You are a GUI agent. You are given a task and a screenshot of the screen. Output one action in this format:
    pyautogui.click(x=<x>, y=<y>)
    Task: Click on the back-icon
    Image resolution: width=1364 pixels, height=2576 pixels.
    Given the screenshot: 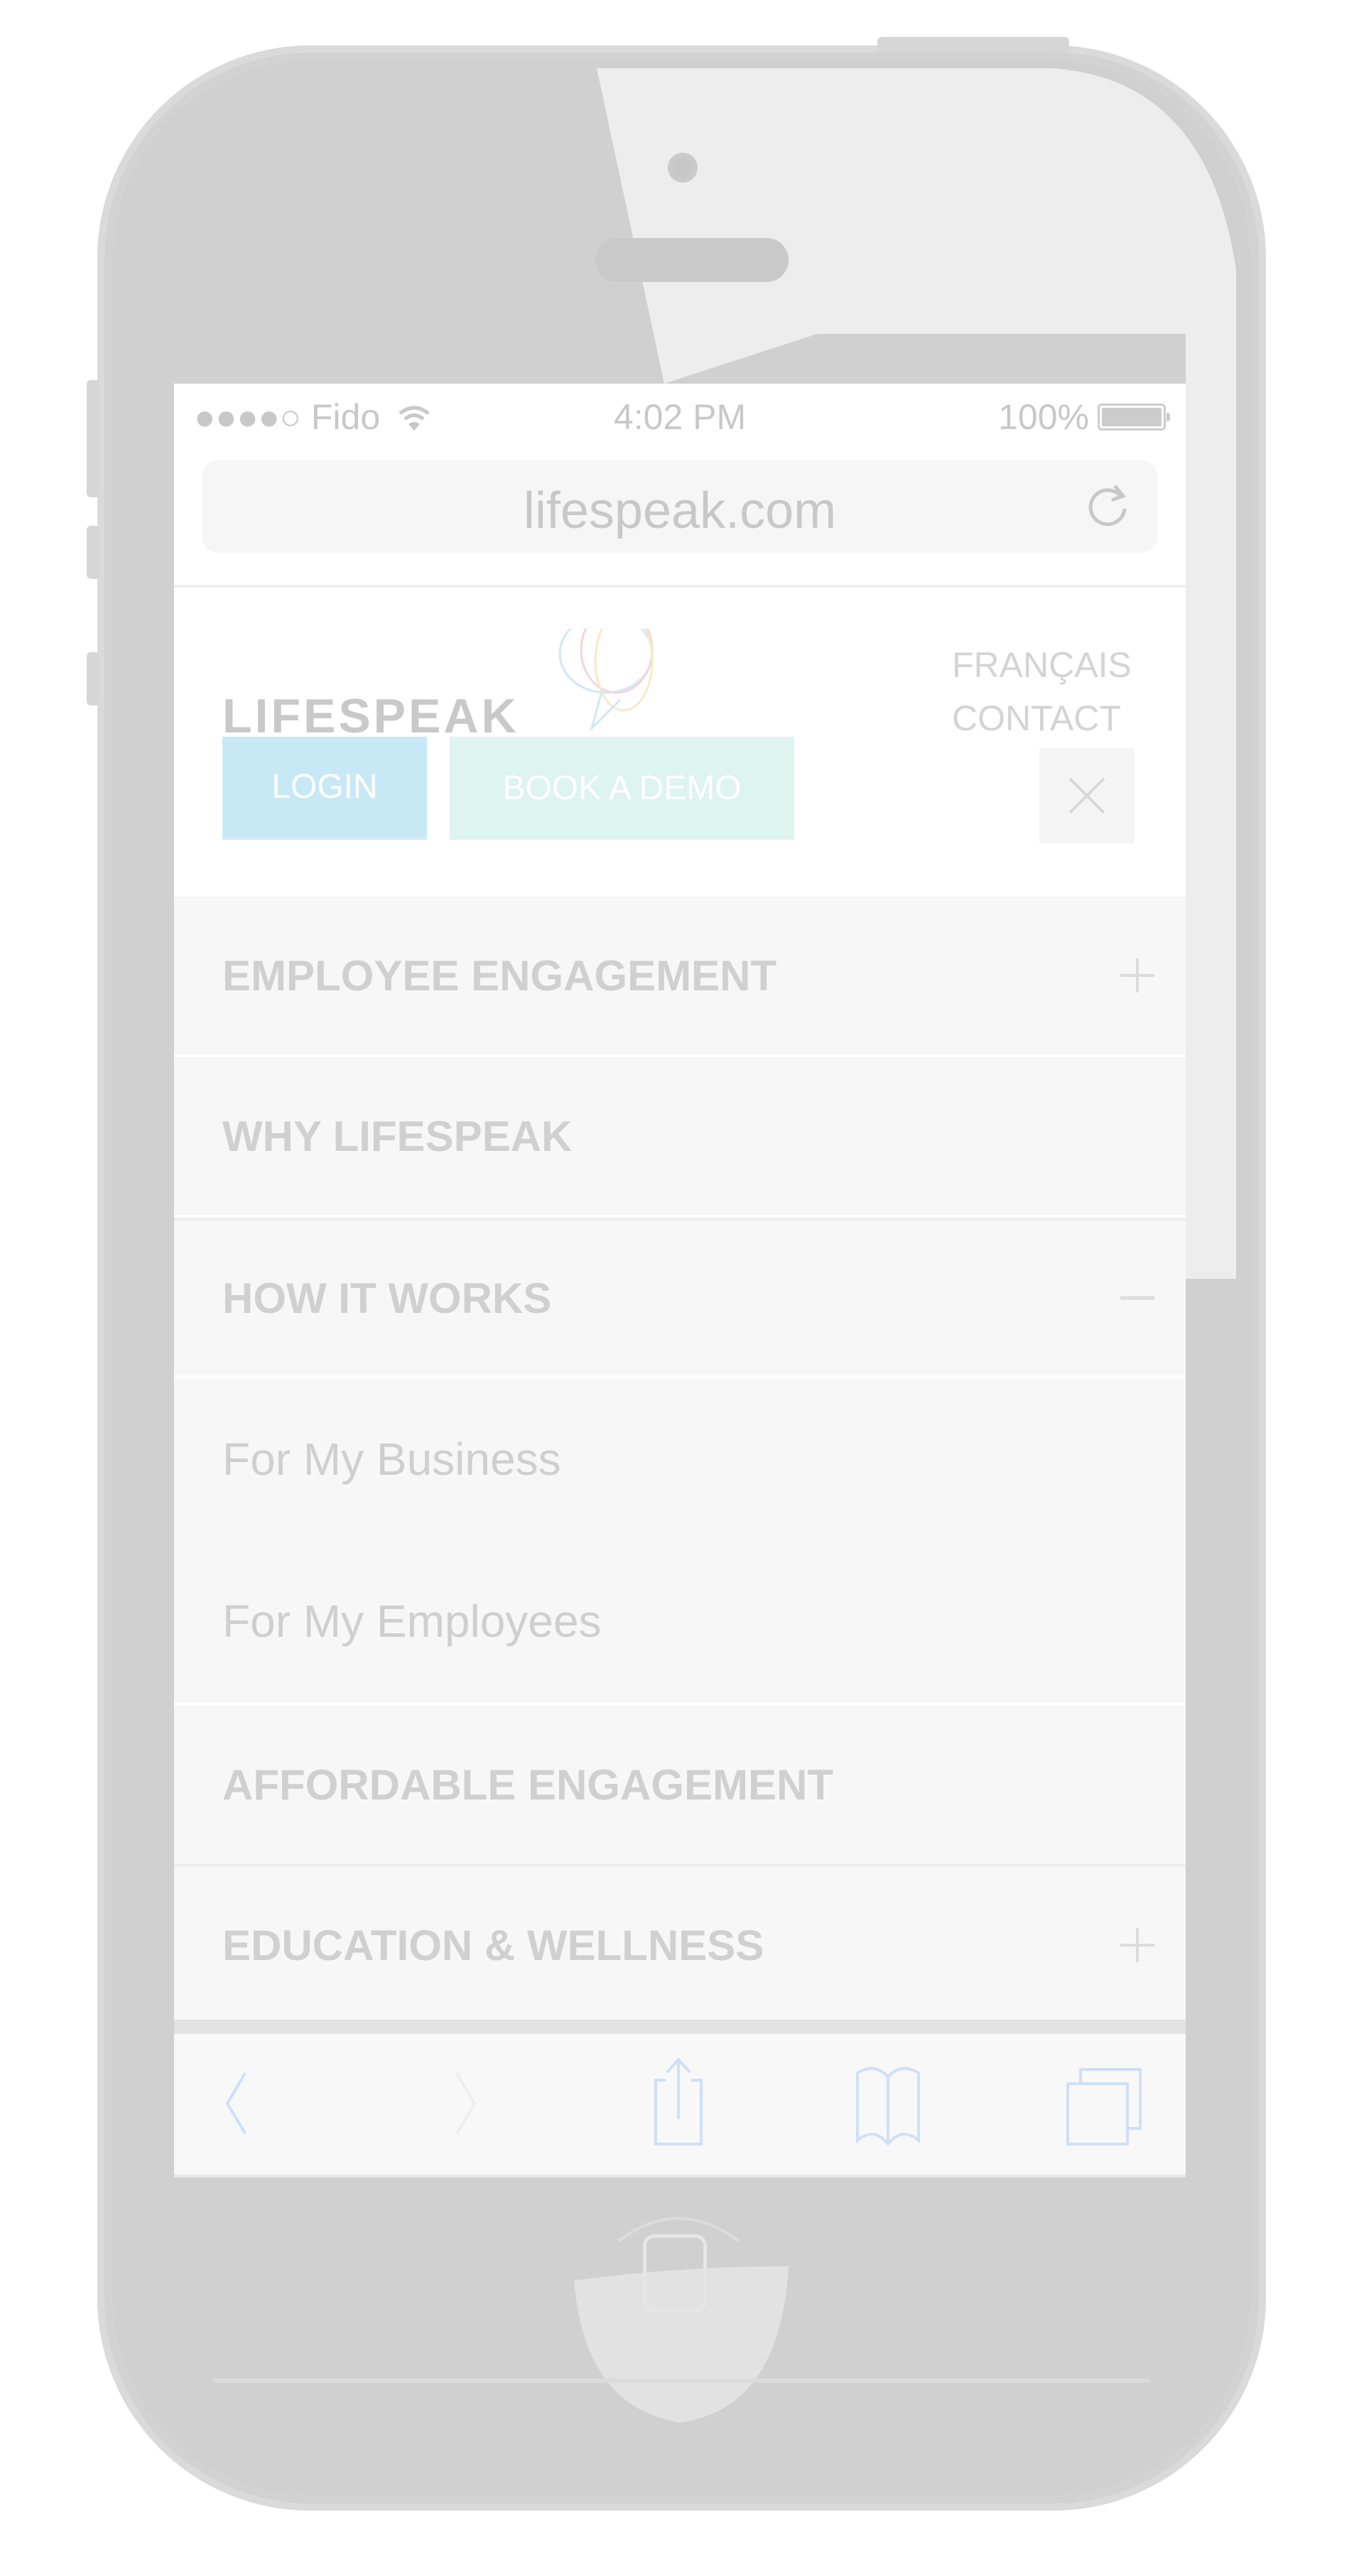 What is the action you would take?
    pyautogui.click(x=238, y=2101)
    